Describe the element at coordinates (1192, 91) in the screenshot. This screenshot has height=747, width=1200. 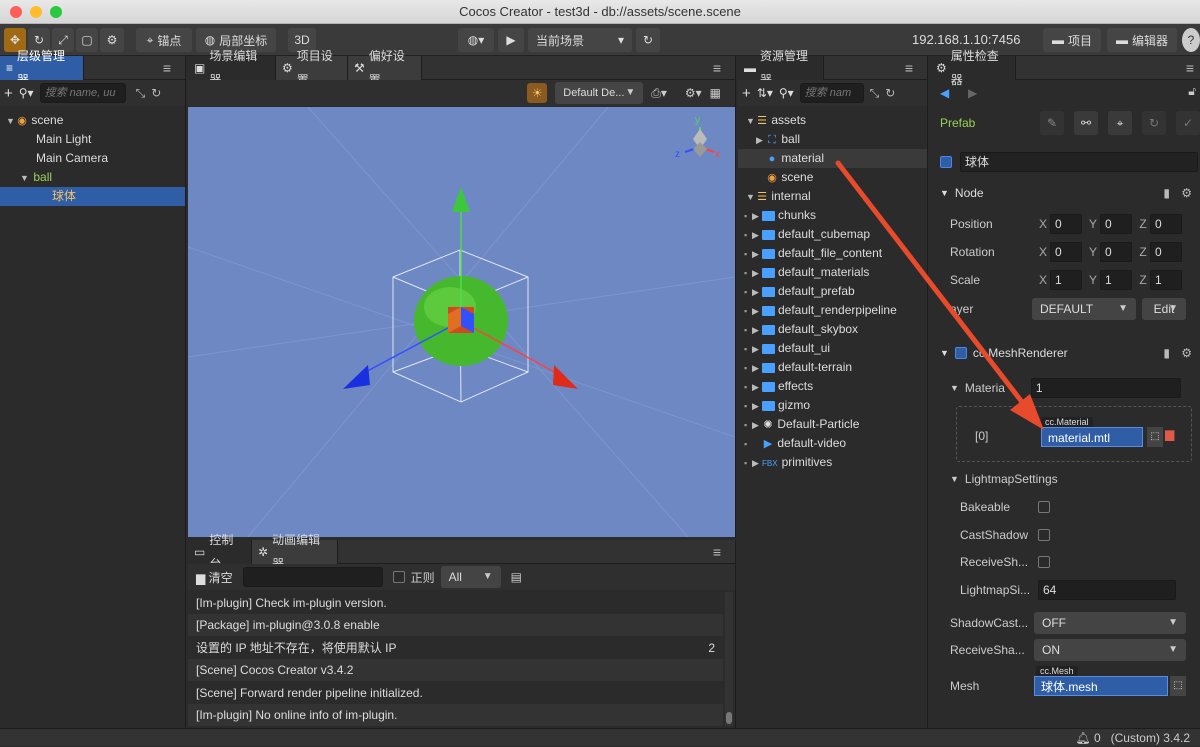
I see `lock-icon: 🔓︎` at that location.